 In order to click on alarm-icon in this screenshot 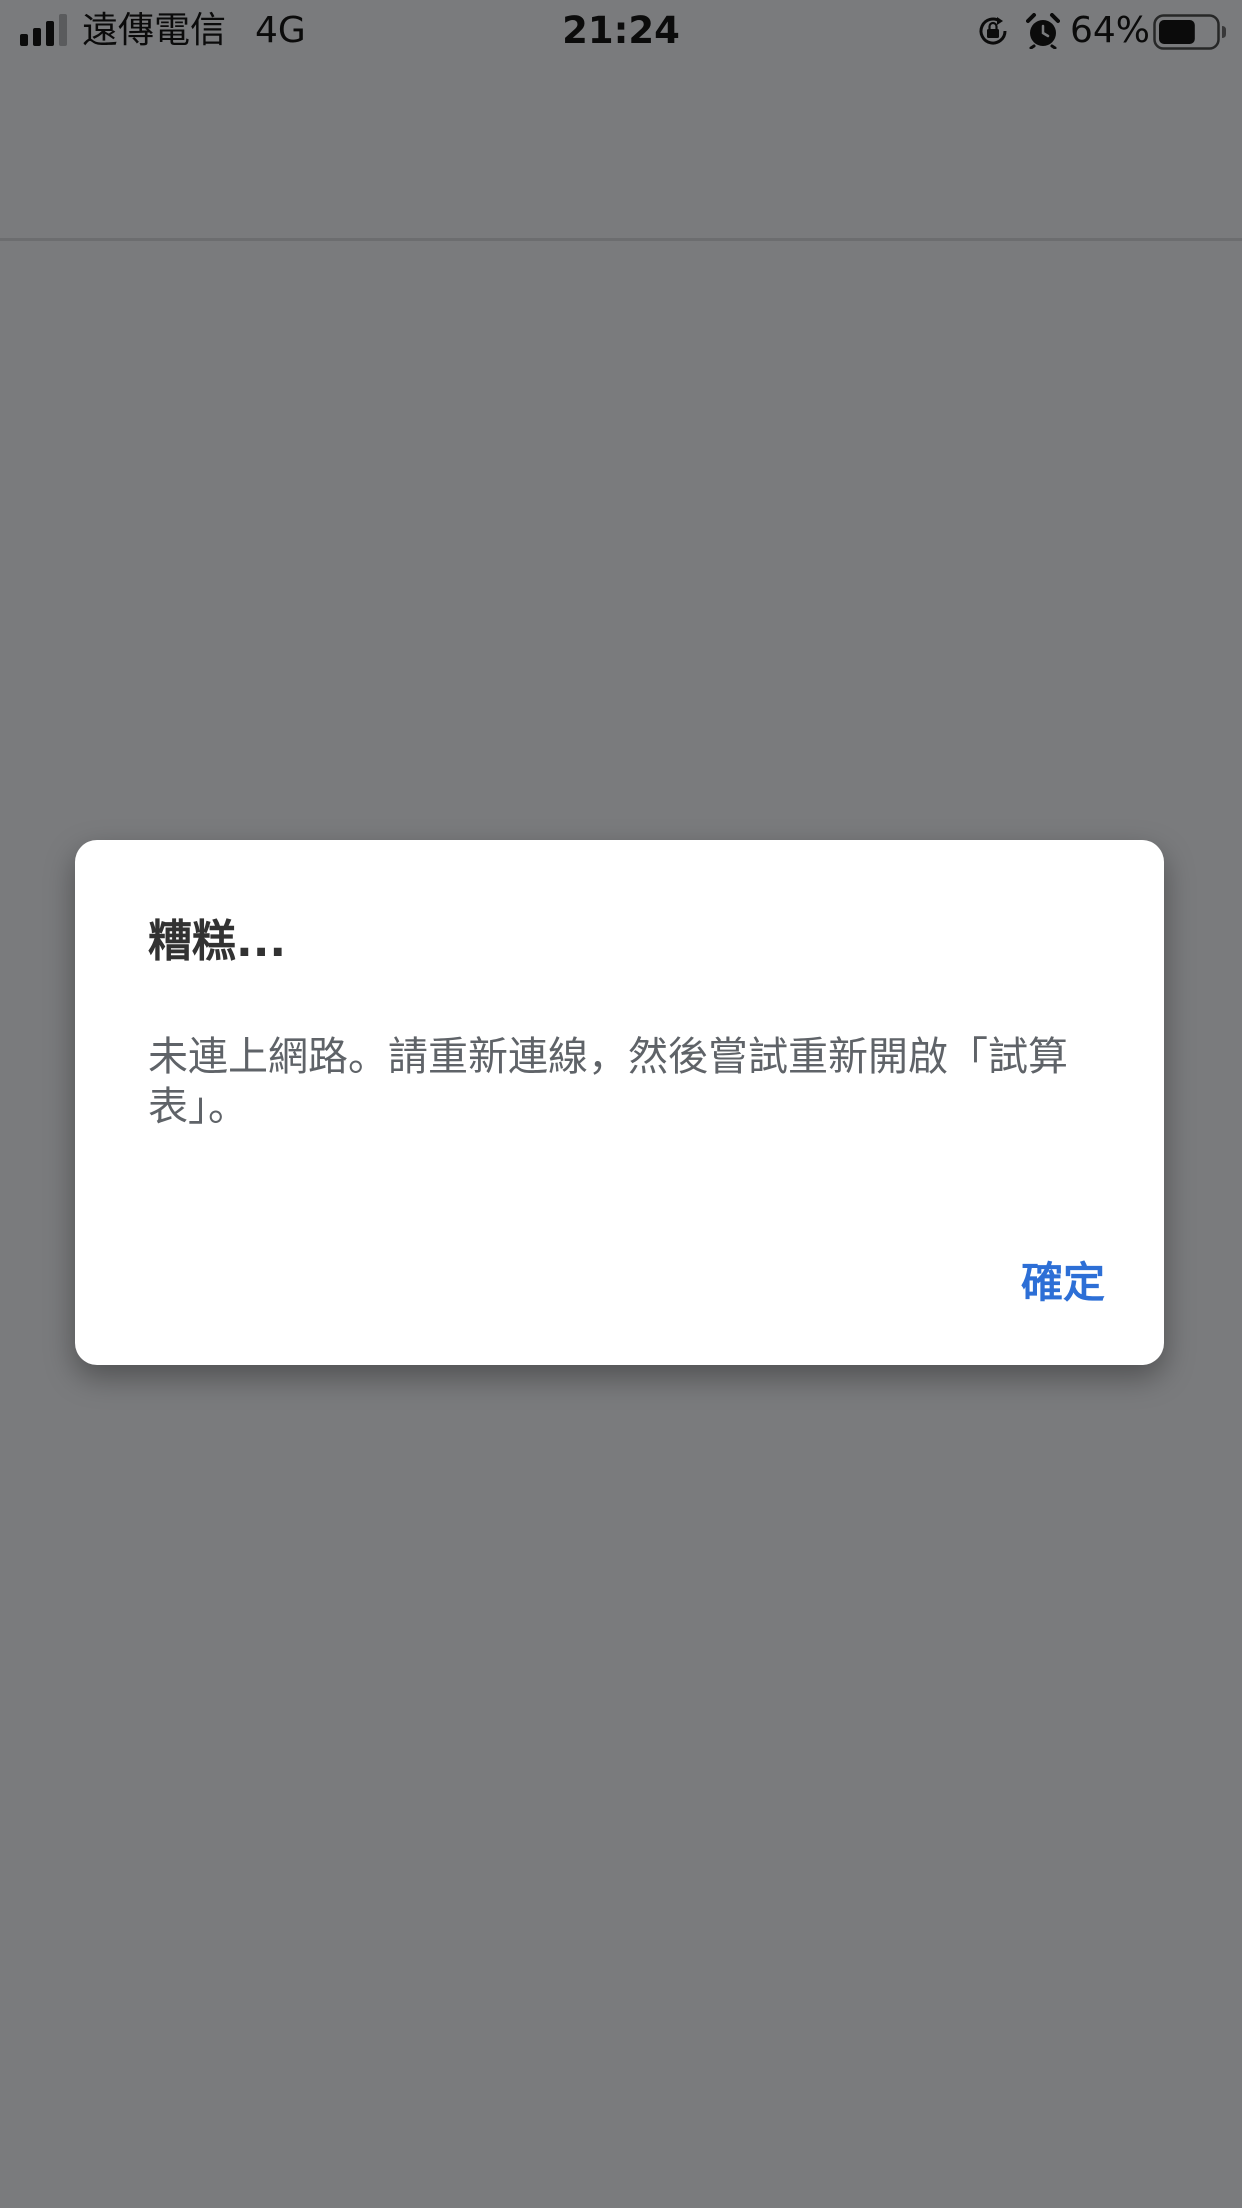, I will do `click(1043, 31)`.